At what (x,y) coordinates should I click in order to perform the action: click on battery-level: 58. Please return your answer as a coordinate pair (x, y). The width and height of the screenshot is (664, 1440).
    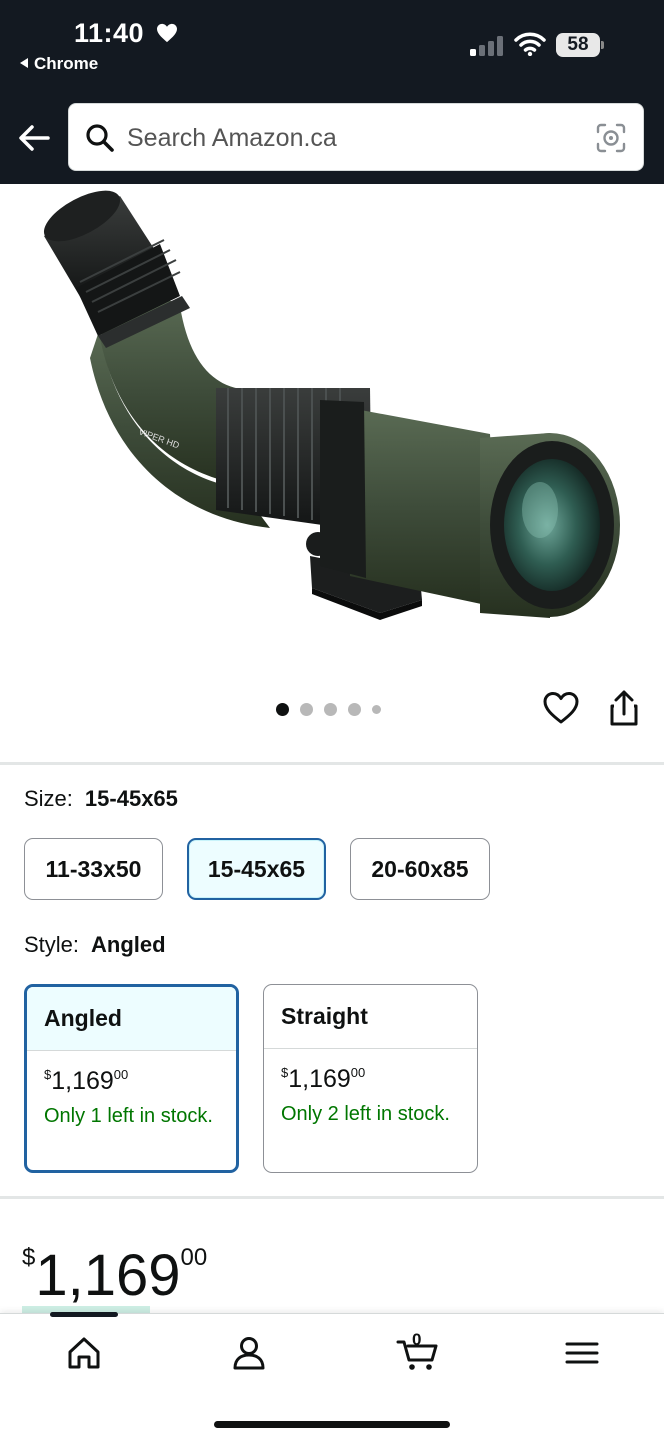
    Looking at the image, I should click on (578, 45).